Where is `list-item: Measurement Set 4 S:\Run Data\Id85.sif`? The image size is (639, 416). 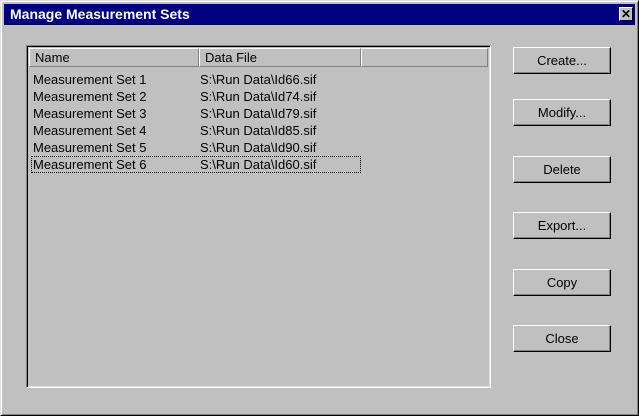 list-item: Measurement Set 4 S:\Run Data\Id85.sif is located at coordinates (258, 130).